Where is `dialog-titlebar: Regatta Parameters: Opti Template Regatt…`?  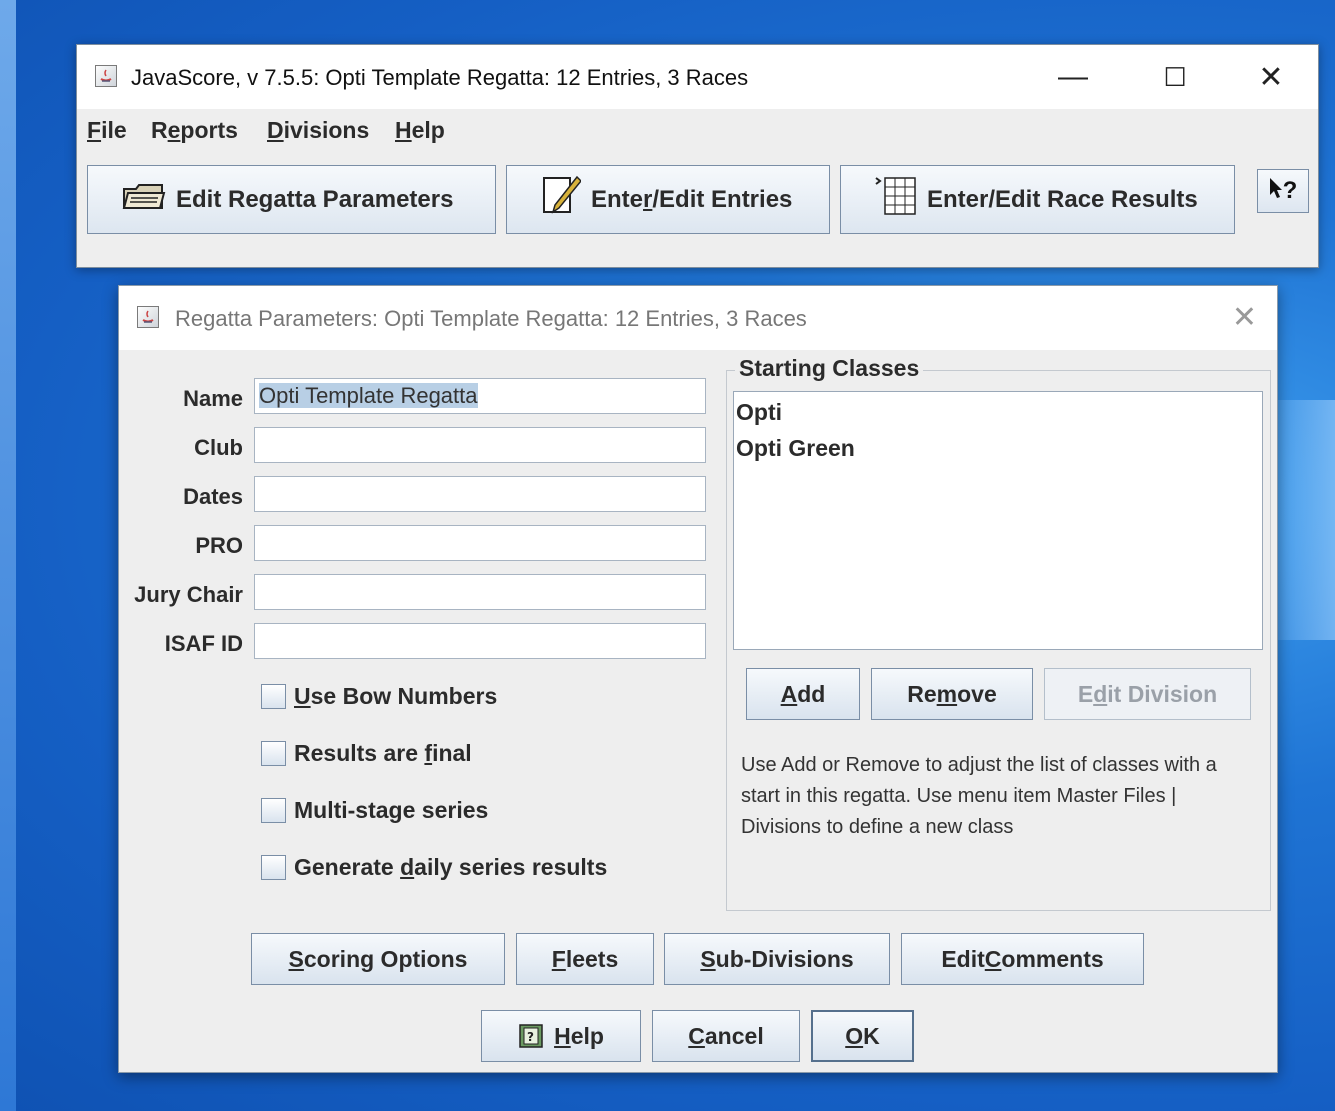 dialog-titlebar: Regatta Parameters: Opti Template Regatt… is located at coordinates (698, 318).